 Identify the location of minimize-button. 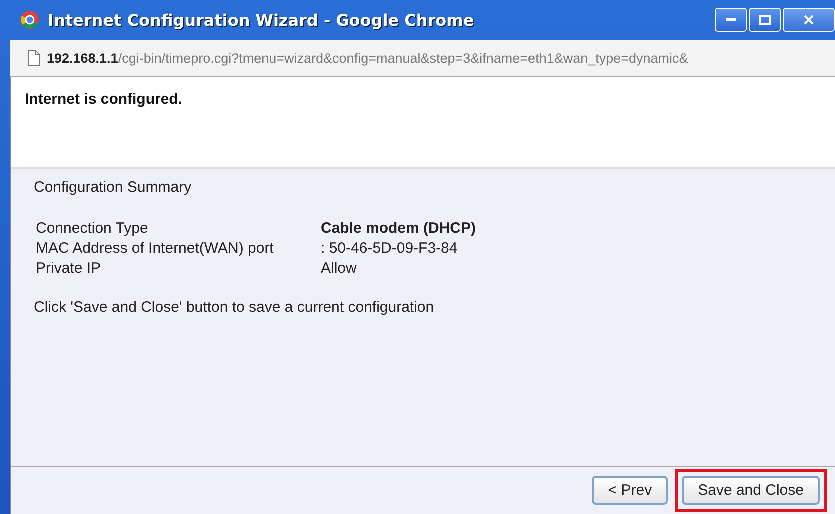
(731, 20).